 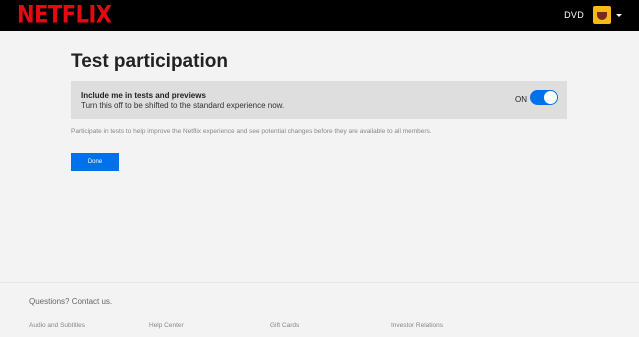 What do you see at coordinates (166, 325) in the screenshot?
I see `footer-link-help-center: Help Center` at bounding box center [166, 325].